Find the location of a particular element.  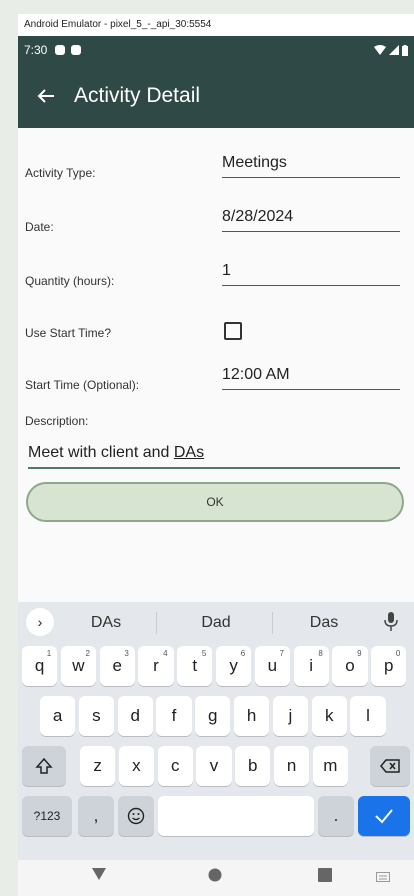

sd-card-icon is located at coordinates (76, 50).